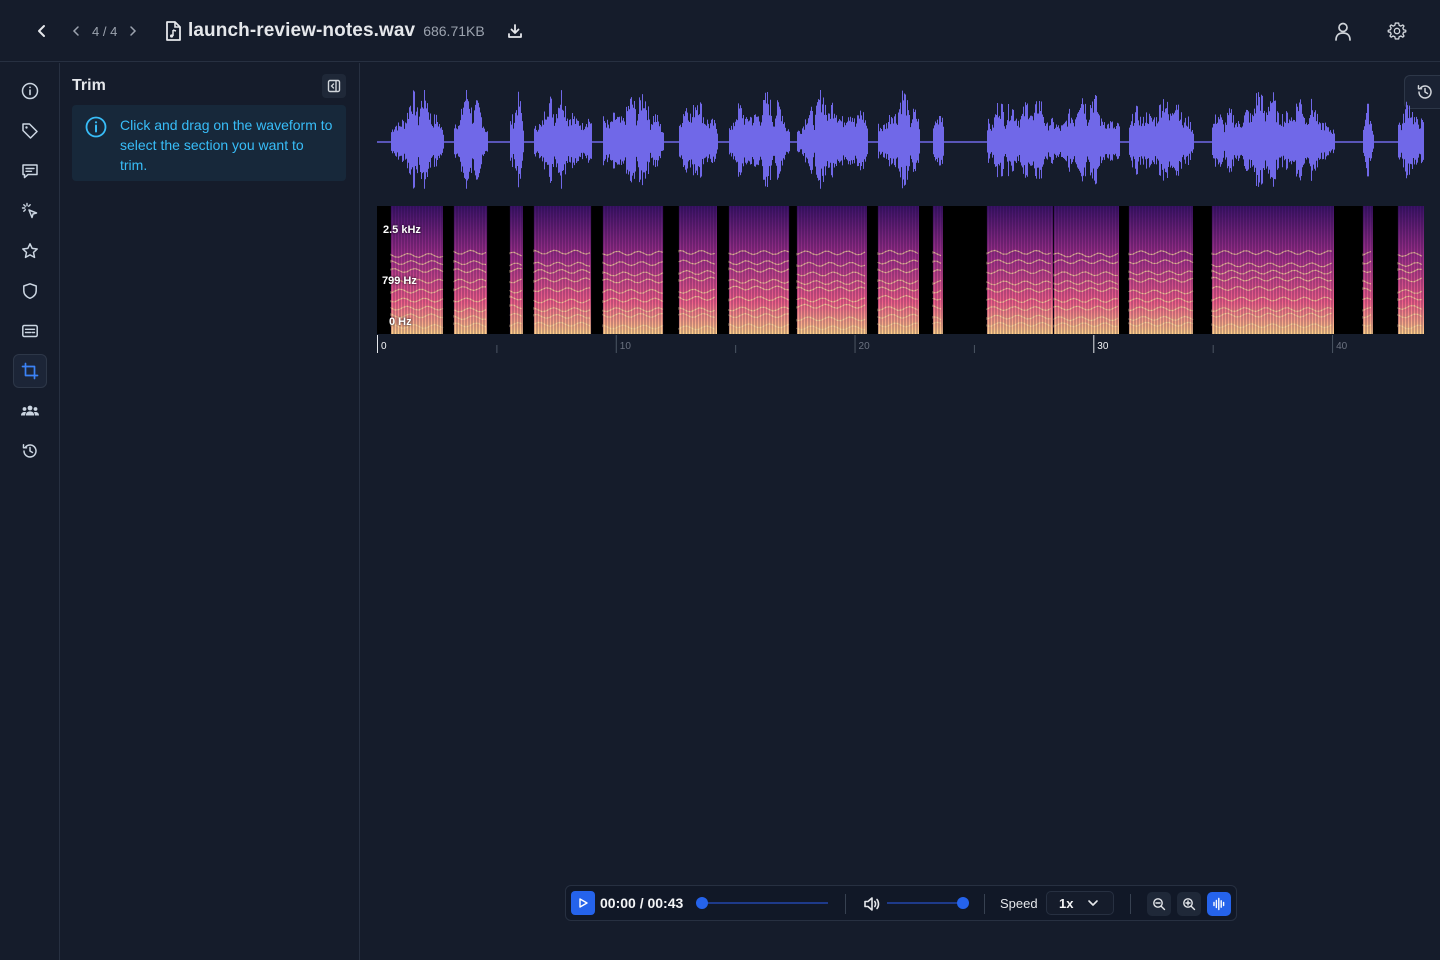  I want to click on audio-file-icon, so click(173, 31).